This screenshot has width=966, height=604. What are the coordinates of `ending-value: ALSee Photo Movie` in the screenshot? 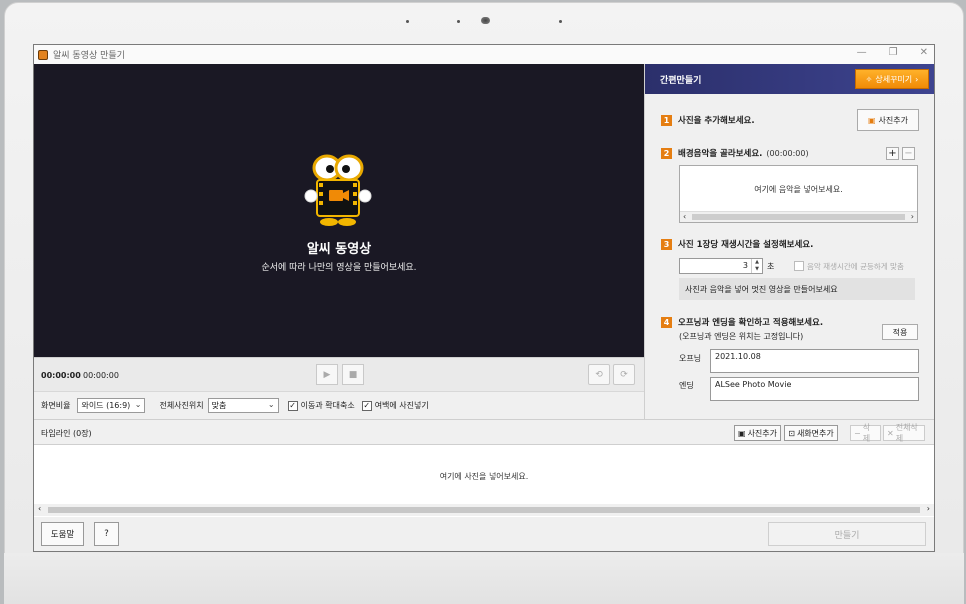 It's located at (753, 384).